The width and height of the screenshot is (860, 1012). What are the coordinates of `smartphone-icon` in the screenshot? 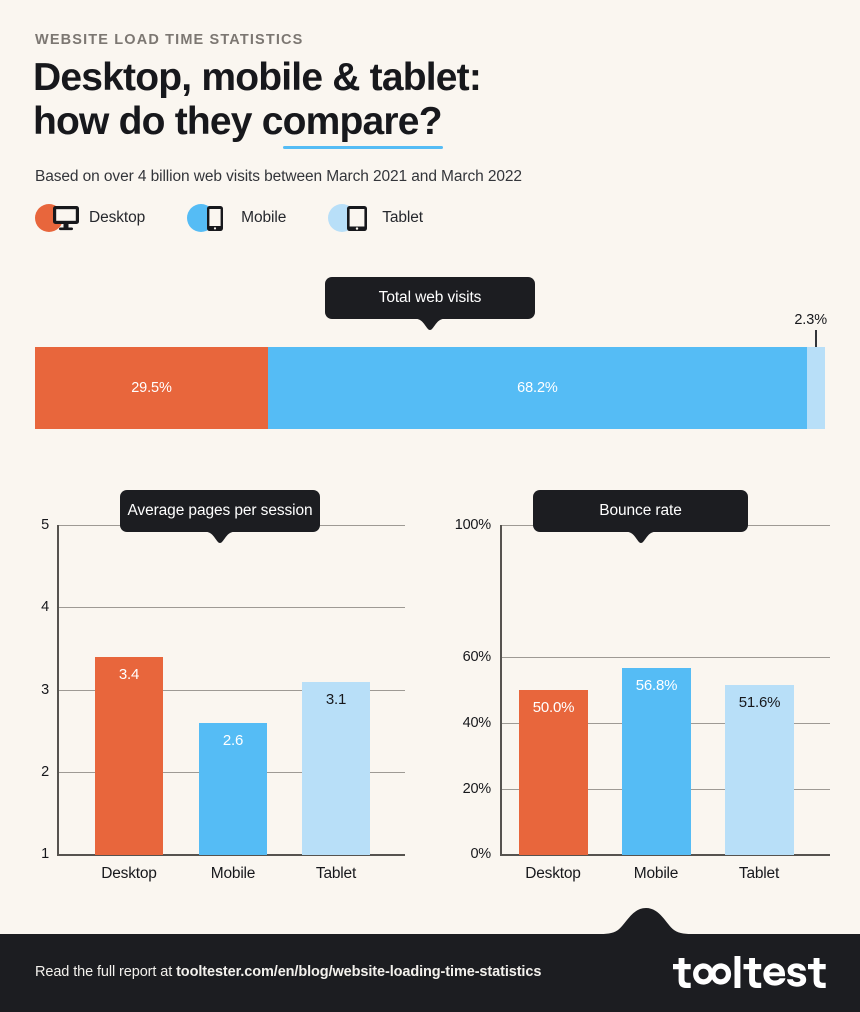 It's located at (215, 221).